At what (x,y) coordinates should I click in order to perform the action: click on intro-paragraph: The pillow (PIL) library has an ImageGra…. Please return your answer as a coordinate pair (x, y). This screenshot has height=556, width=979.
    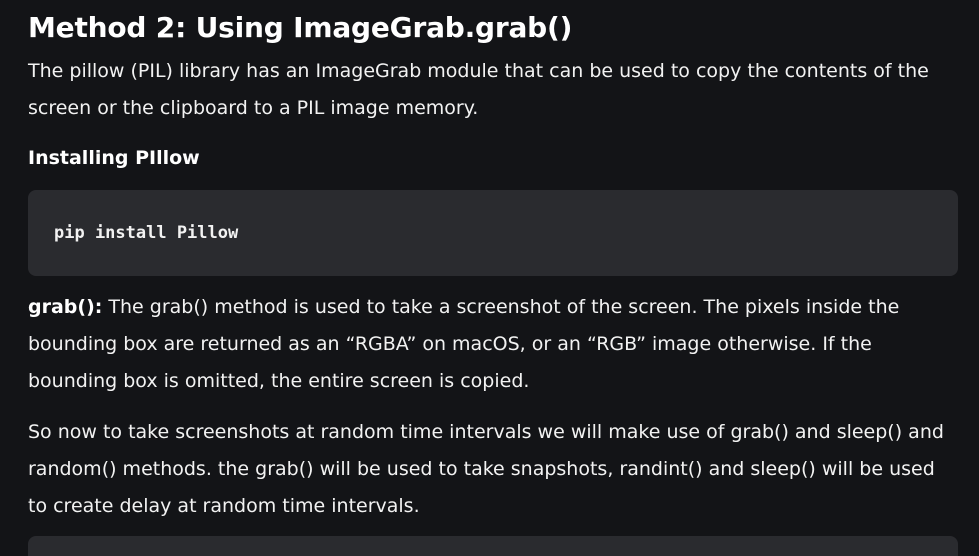
    Looking at the image, I should click on (478, 89).